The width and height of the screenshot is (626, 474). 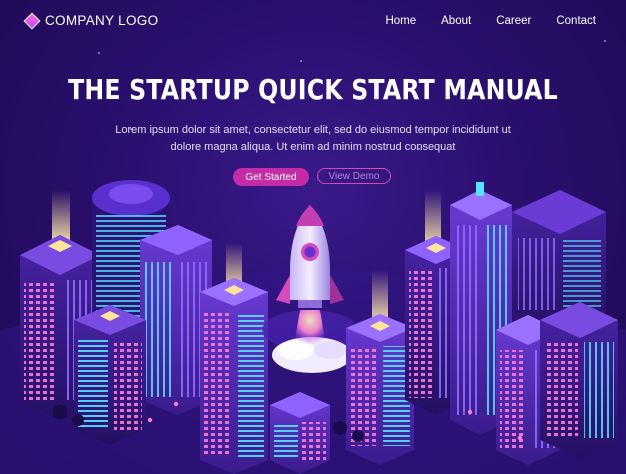 I want to click on nav-about: About, so click(x=456, y=21).